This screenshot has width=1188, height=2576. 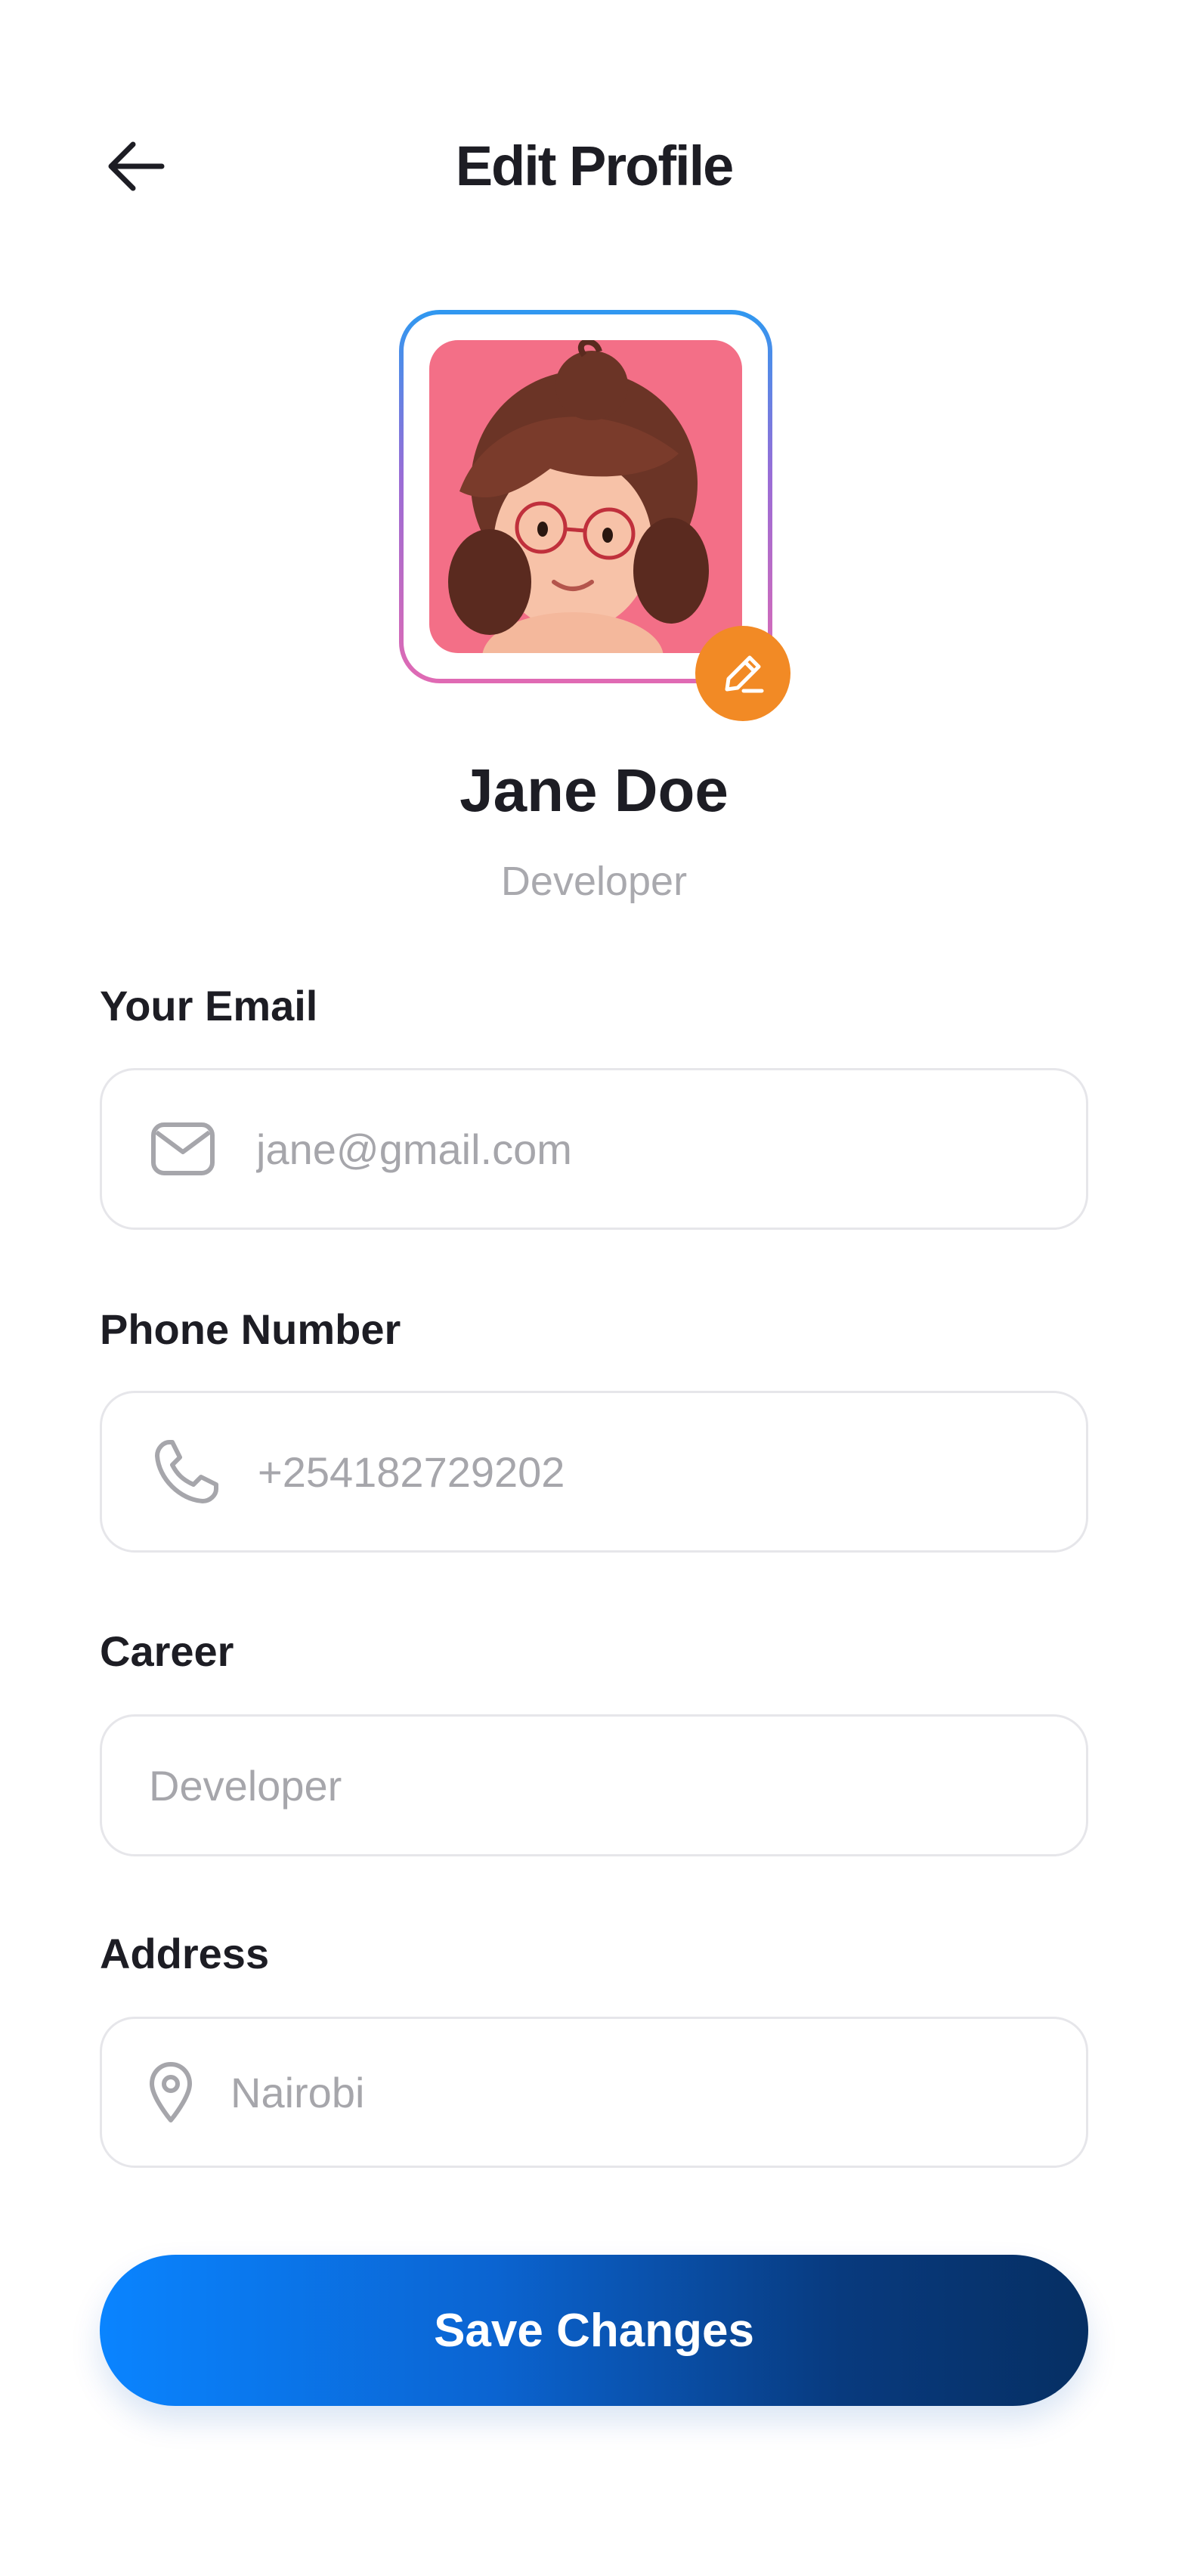 I want to click on profile-name: Jane Doe, so click(x=594, y=790).